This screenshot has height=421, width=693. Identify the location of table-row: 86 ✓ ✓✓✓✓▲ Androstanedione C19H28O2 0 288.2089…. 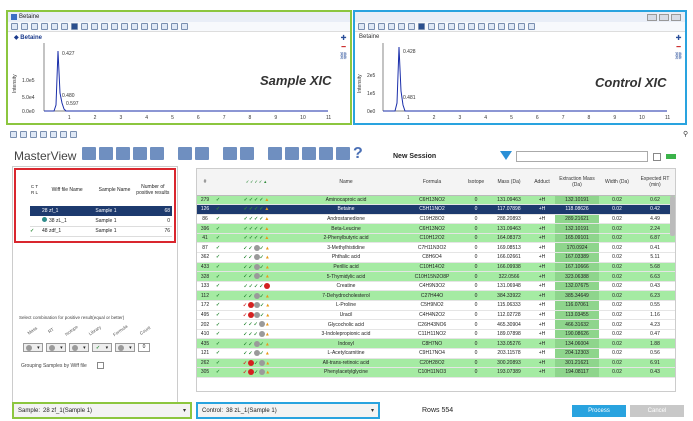
(436, 219).